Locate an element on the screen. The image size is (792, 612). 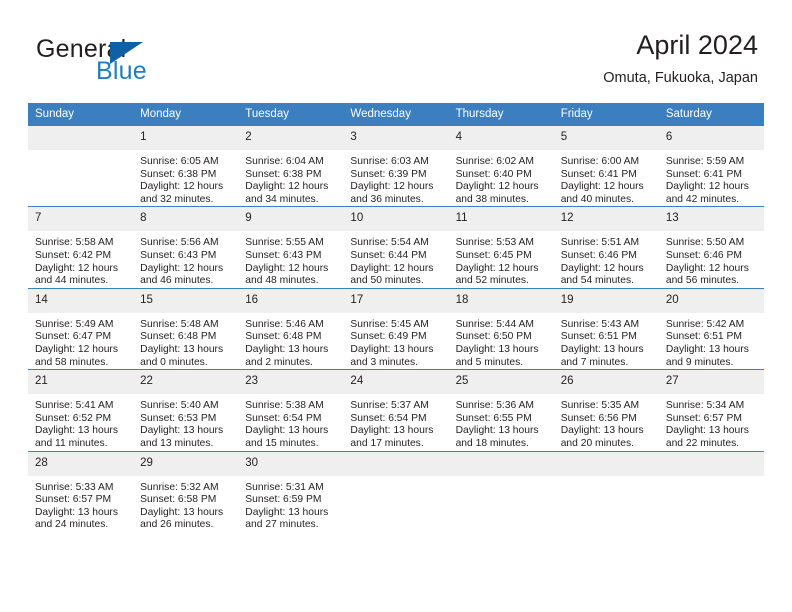
sunrise-text: Sunrise: 6:00 AM is located at coordinates (600, 161).